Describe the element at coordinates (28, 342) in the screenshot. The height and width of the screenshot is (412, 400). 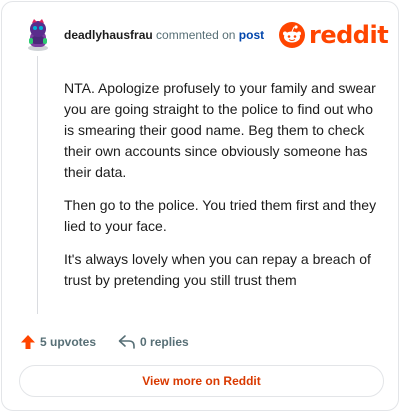
I see `upvote-arrow-icon` at that location.